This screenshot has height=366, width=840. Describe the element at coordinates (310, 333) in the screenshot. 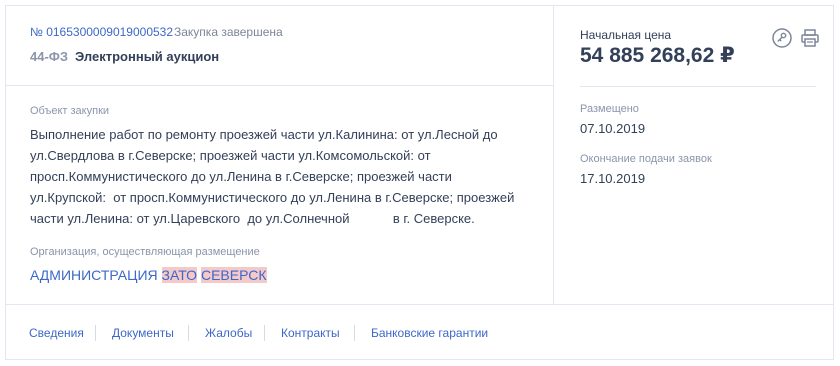

I see `tab-contracts: Контракты` at that location.